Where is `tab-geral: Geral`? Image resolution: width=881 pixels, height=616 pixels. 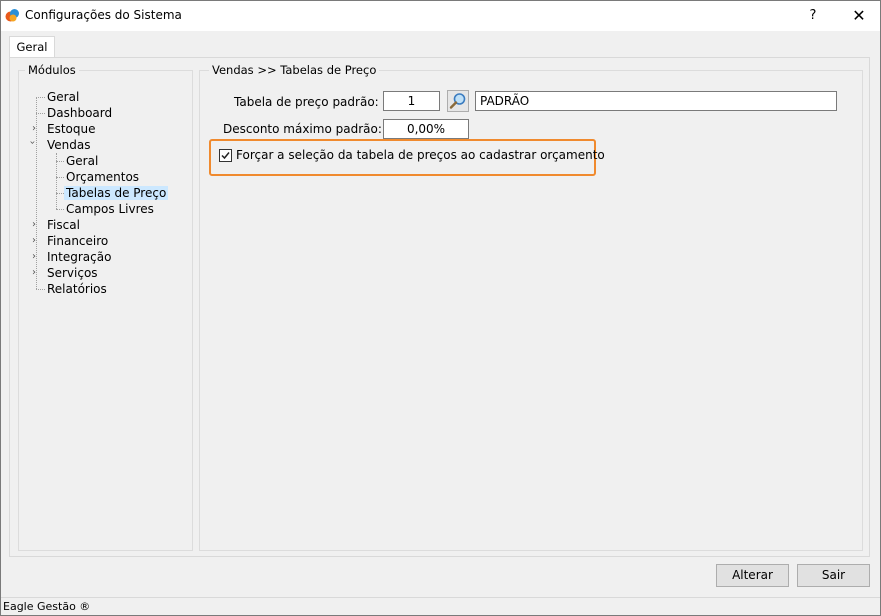
tab-geral: Geral is located at coordinates (32, 47).